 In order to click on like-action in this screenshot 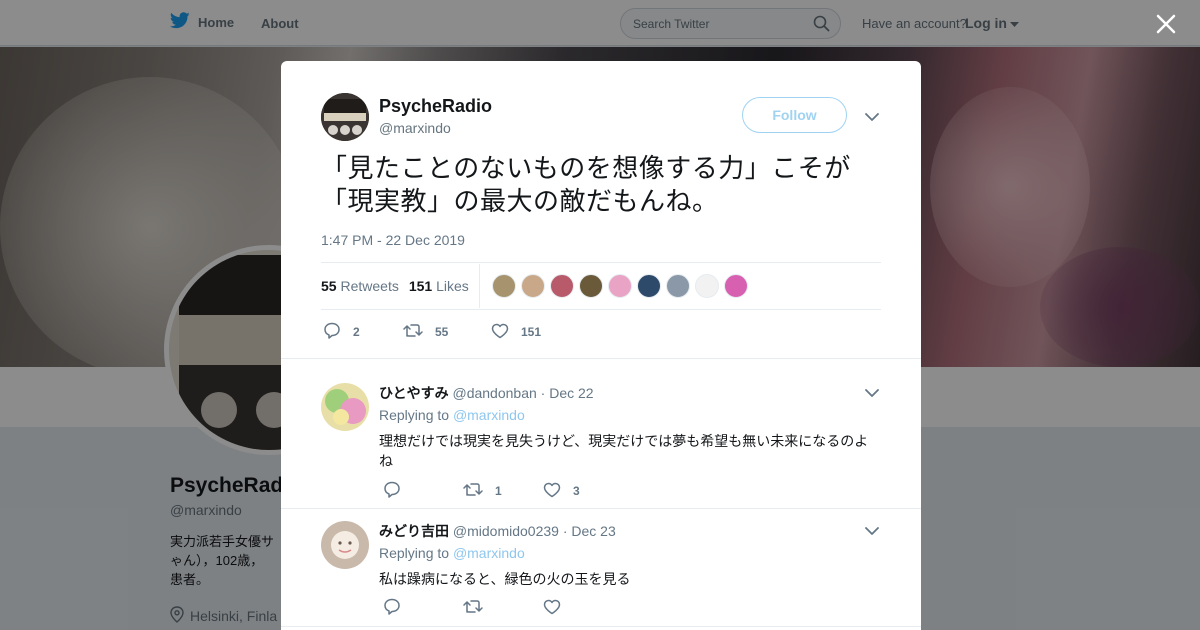, I will do `click(558, 608)`.